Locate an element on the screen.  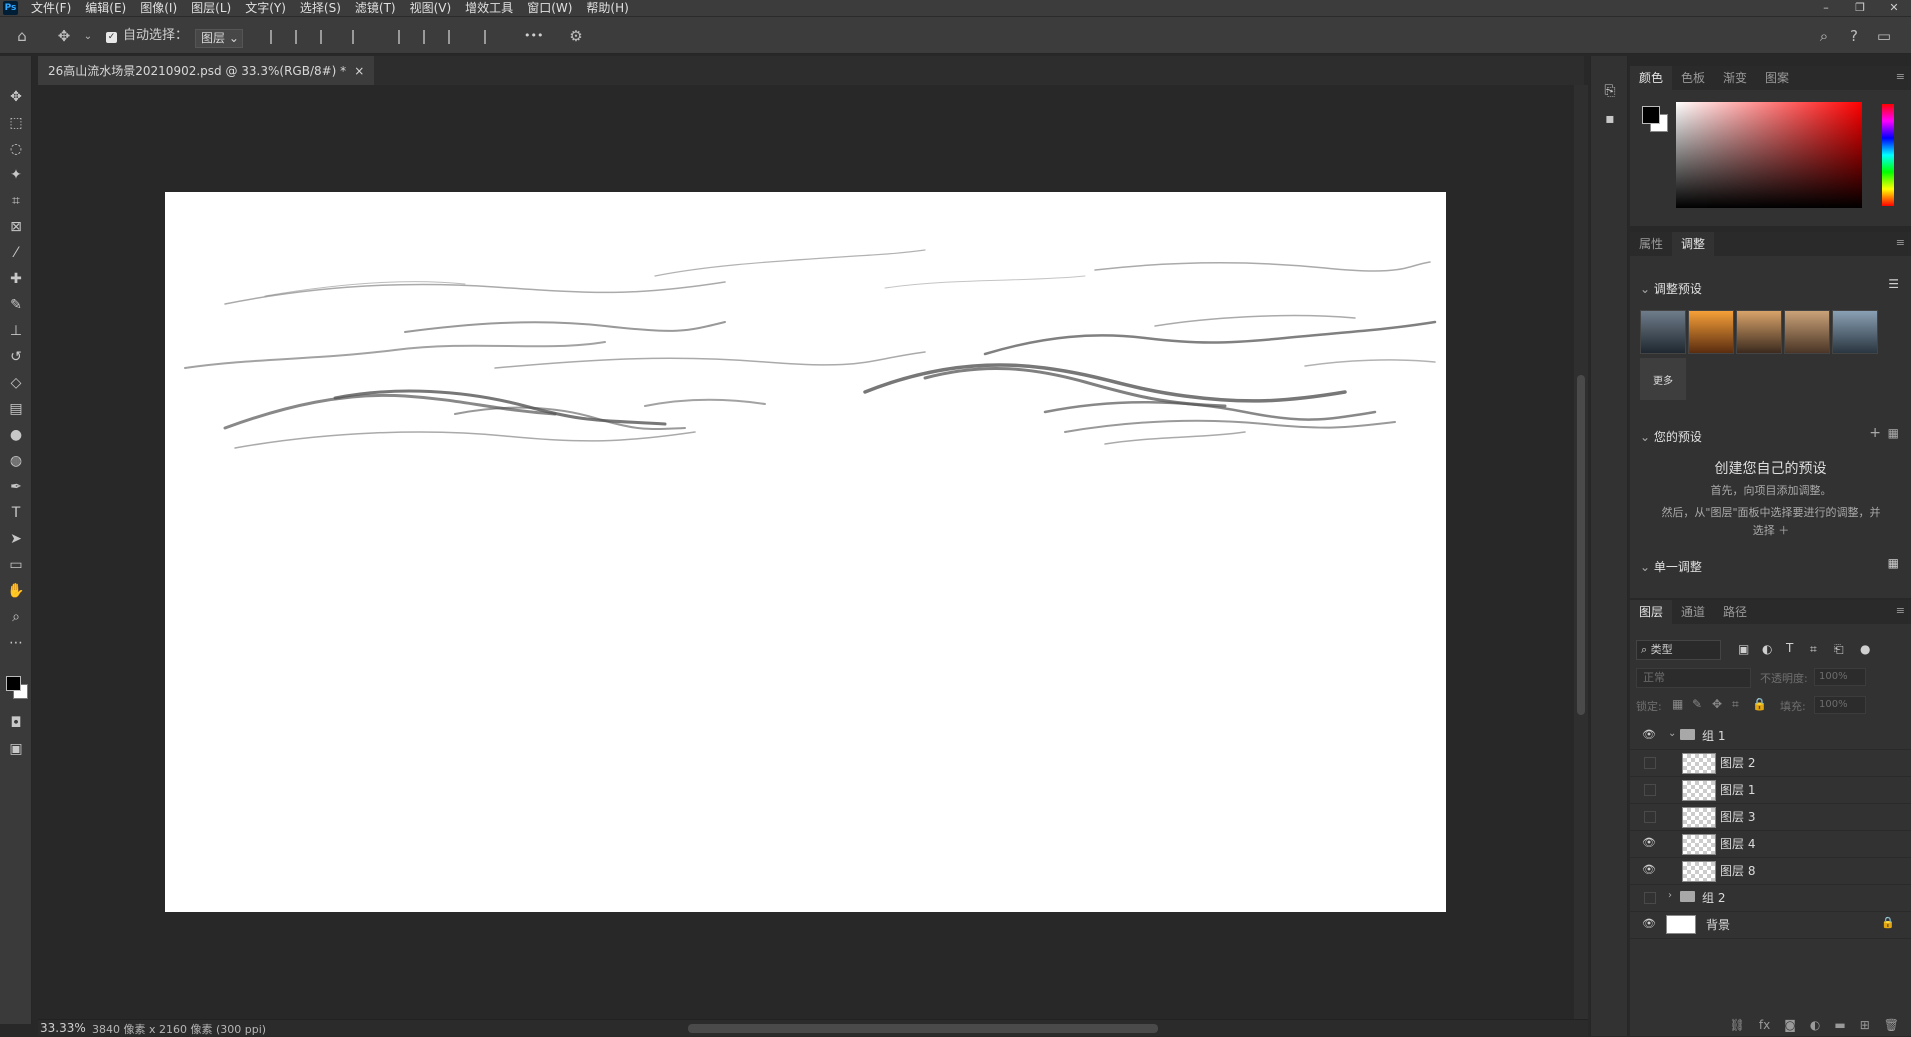
chevron-down-icon: ⌄ is located at coordinates (1672, 733).